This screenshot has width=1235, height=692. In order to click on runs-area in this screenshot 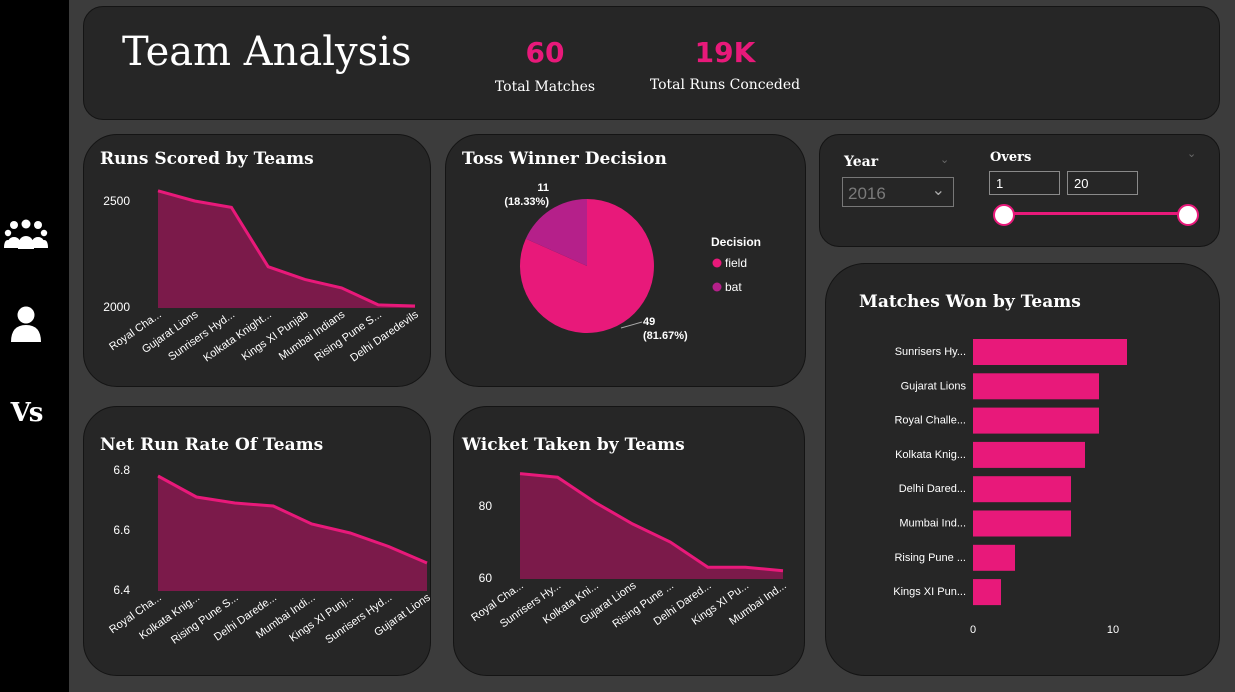, I will do `click(286, 249)`.